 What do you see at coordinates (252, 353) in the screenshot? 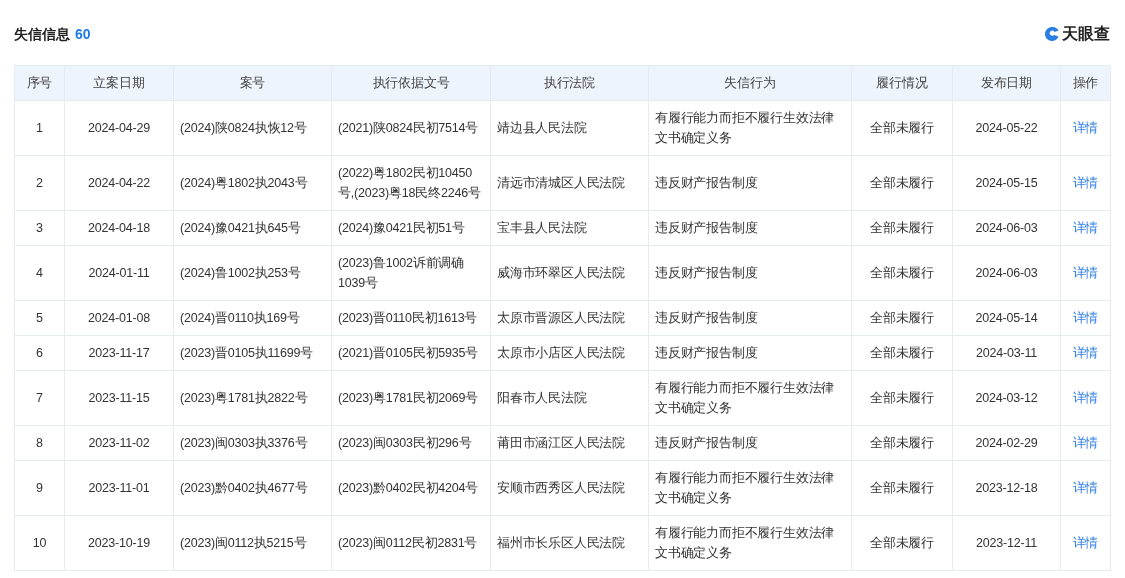
I see `table-cell: (2023)晋0105执11699号` at bounding box center [252, 353].